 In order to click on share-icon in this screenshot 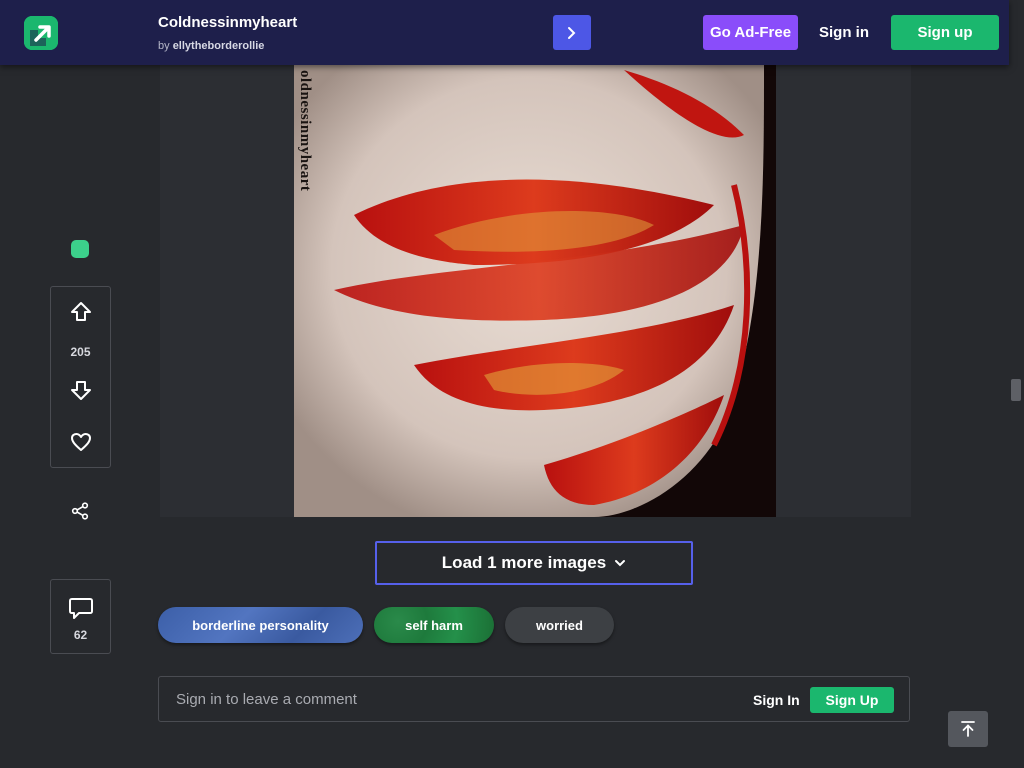, I will do `click(80, 511)`.